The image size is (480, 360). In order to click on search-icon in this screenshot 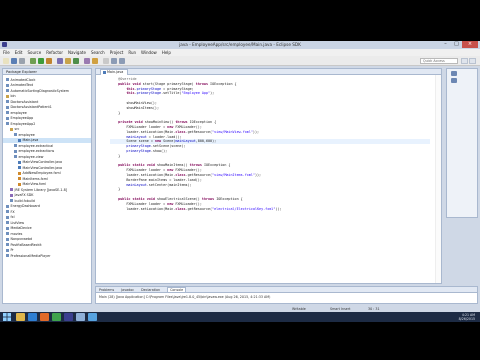, I will do `click(95, 61)`.